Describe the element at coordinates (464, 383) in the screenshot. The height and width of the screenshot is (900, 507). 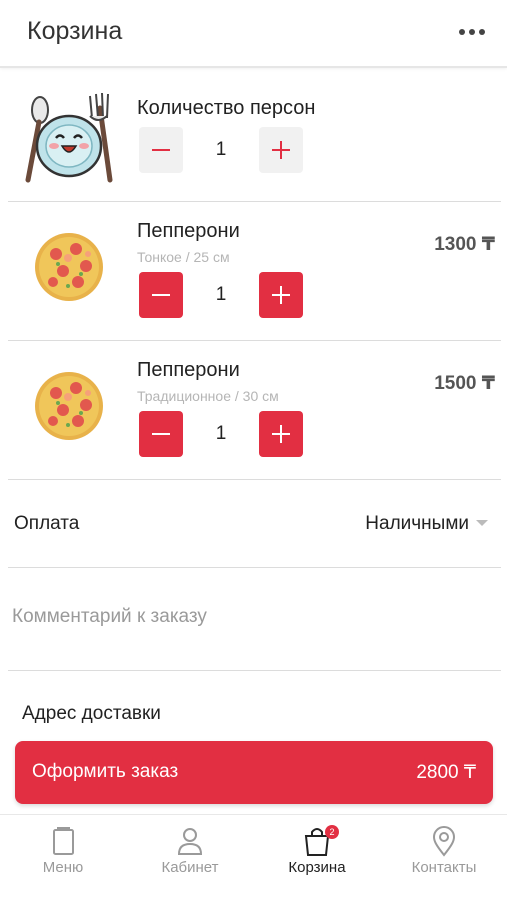
I see `item-price: 1500 ₸` at that location.